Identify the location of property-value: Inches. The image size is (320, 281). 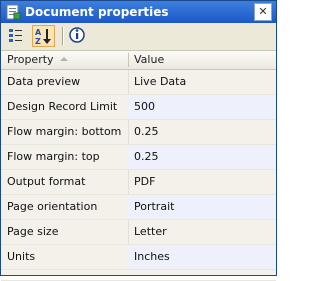
(202, 257).